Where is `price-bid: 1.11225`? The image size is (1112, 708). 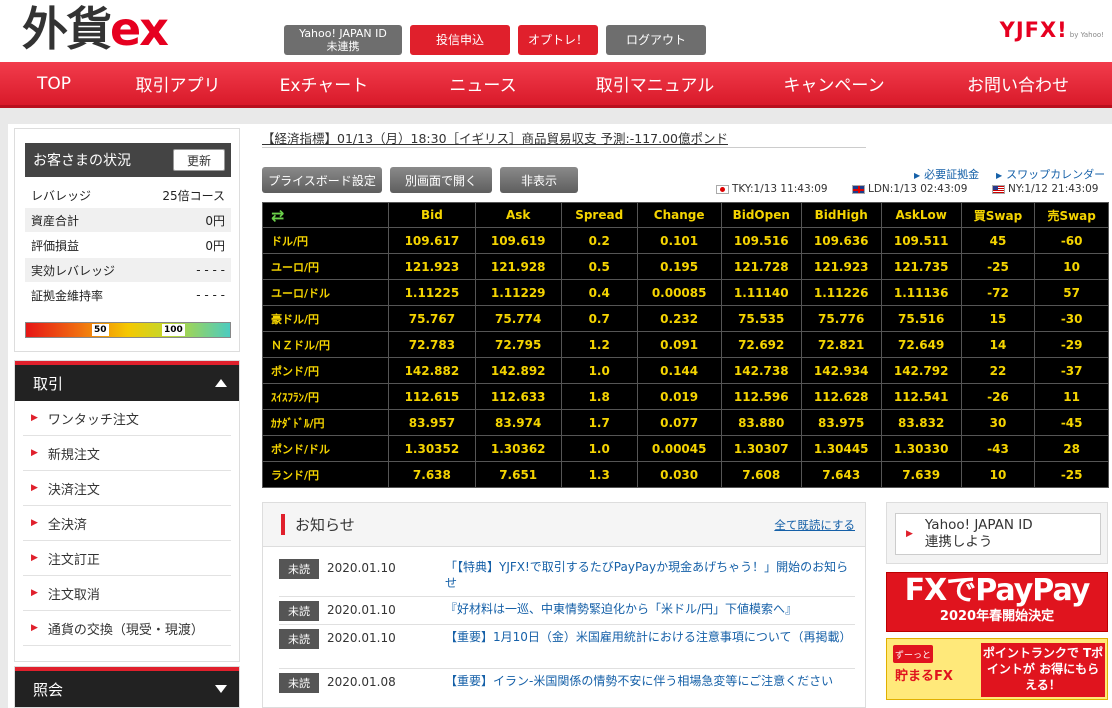
price-bid: 1.11225 is located at coordinates (432, 292).